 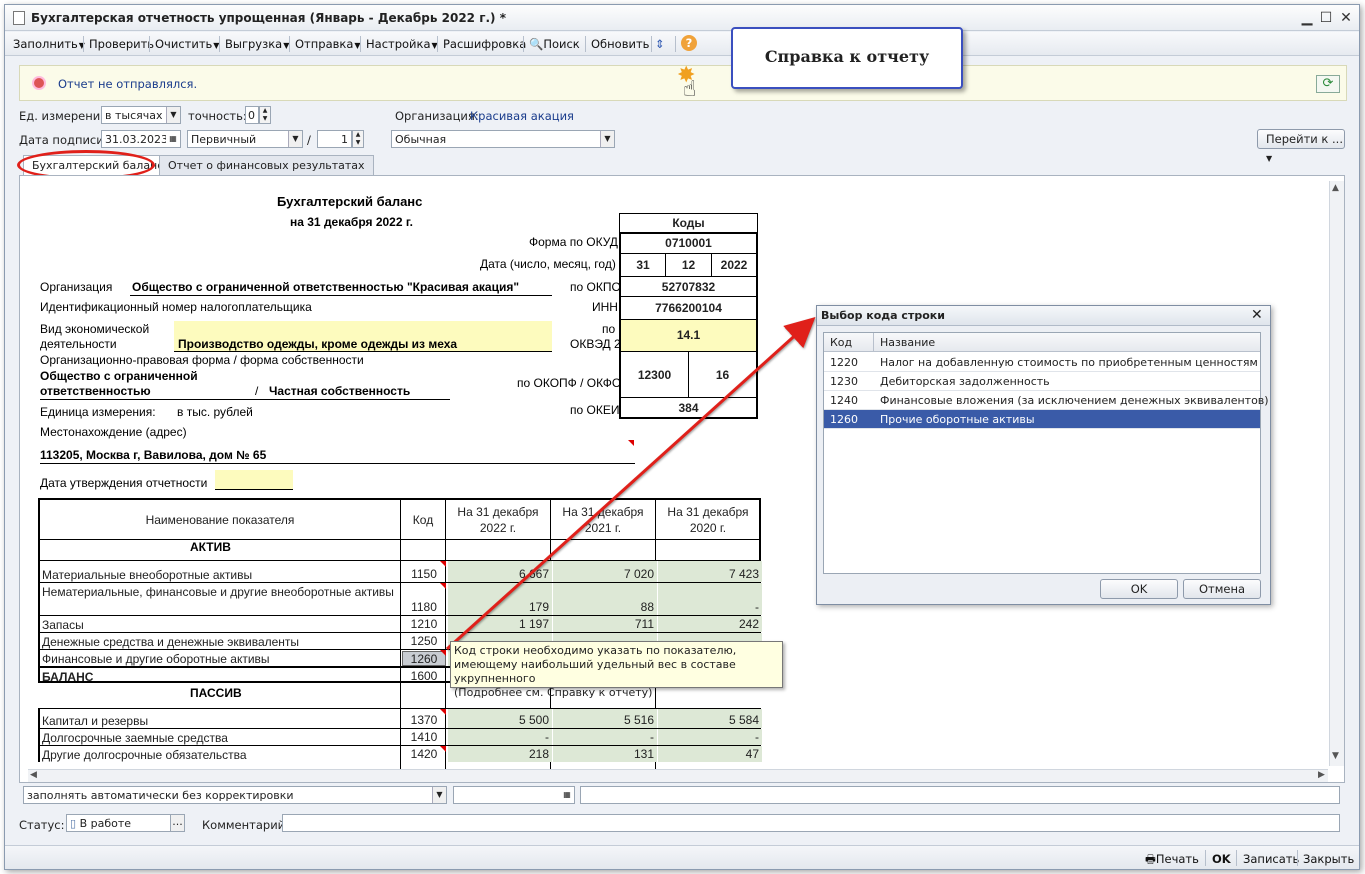 What do you see at coordinates (1043, 316) in the screenshot?
I see `dialog-title-bar: Выбор кода строки ✕` at bounding box center [1043, 316].